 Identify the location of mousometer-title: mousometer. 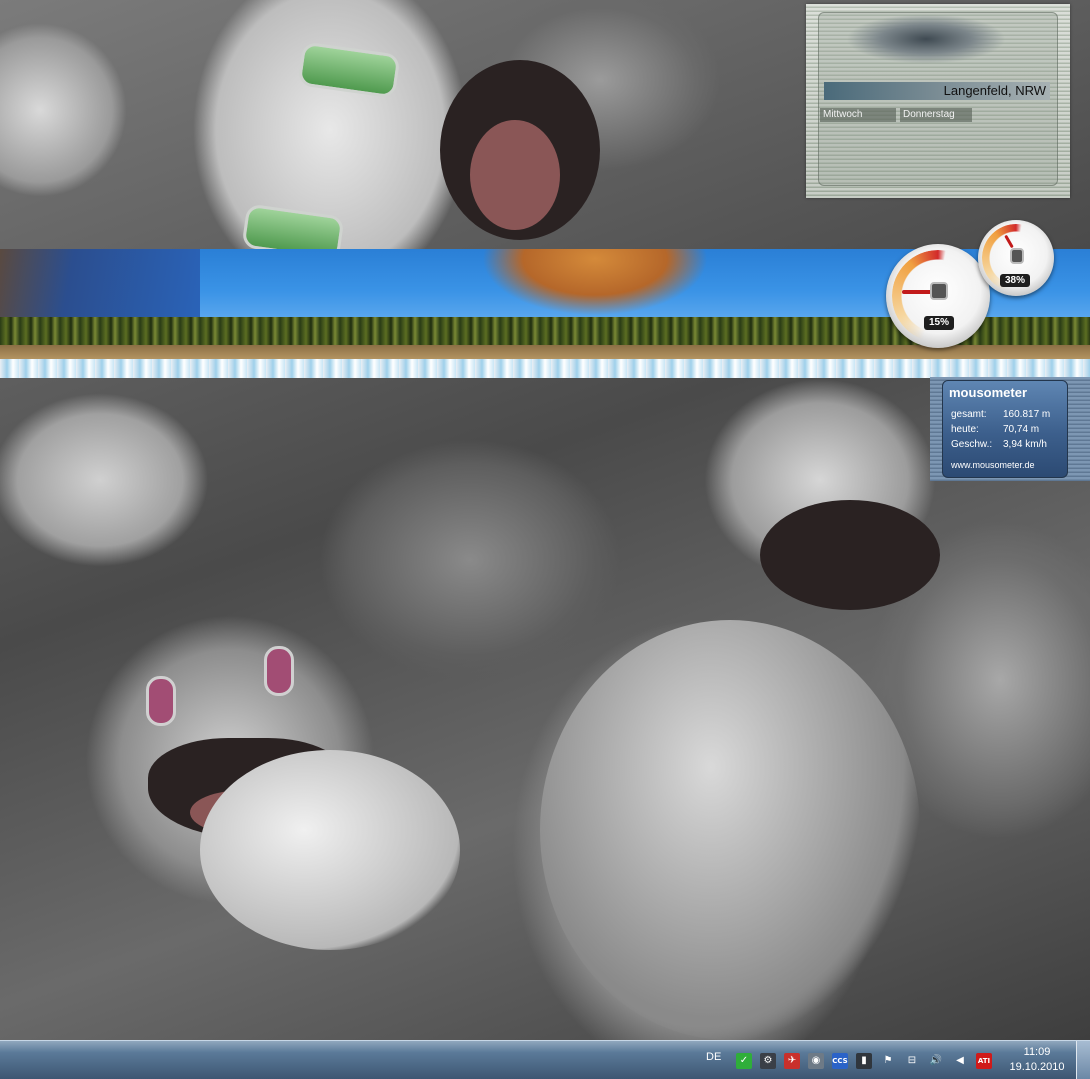
(988, 392).